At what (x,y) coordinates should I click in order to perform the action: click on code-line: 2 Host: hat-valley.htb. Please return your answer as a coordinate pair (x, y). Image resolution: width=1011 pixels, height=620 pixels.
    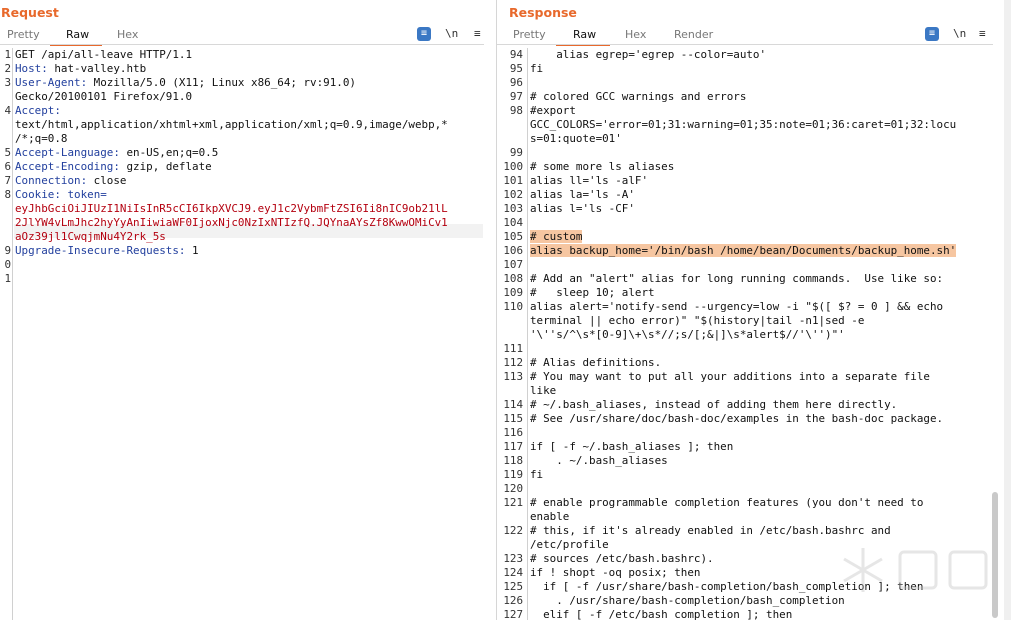
    Looking at the image, I should click on (248, 69).